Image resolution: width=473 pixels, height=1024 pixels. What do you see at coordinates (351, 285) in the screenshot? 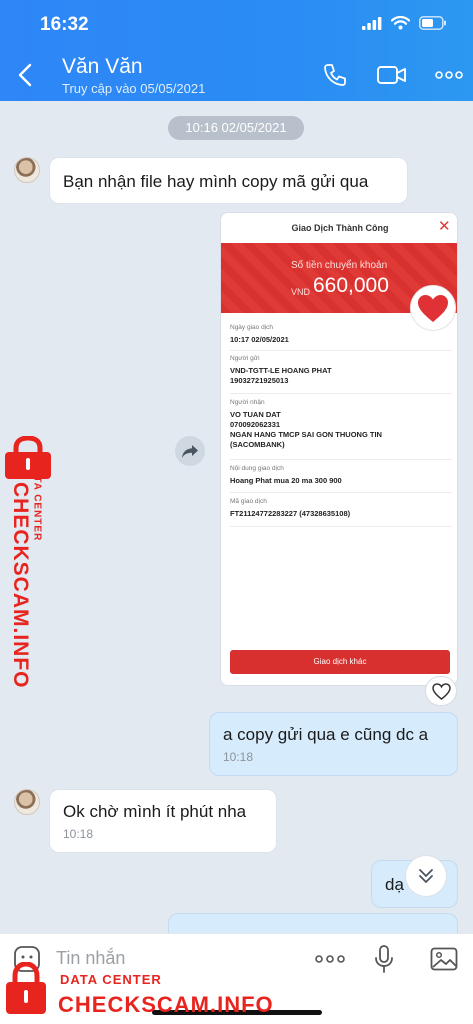
I see `amount-value: 660,000` at bounding box center [351, 285].